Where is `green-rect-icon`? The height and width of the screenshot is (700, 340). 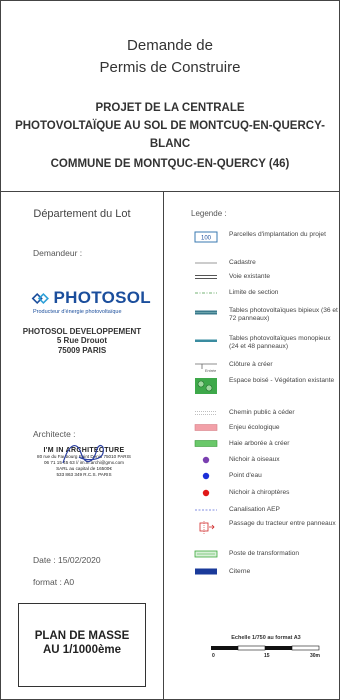 green-rect-icon is located at coordinates (206, 443).